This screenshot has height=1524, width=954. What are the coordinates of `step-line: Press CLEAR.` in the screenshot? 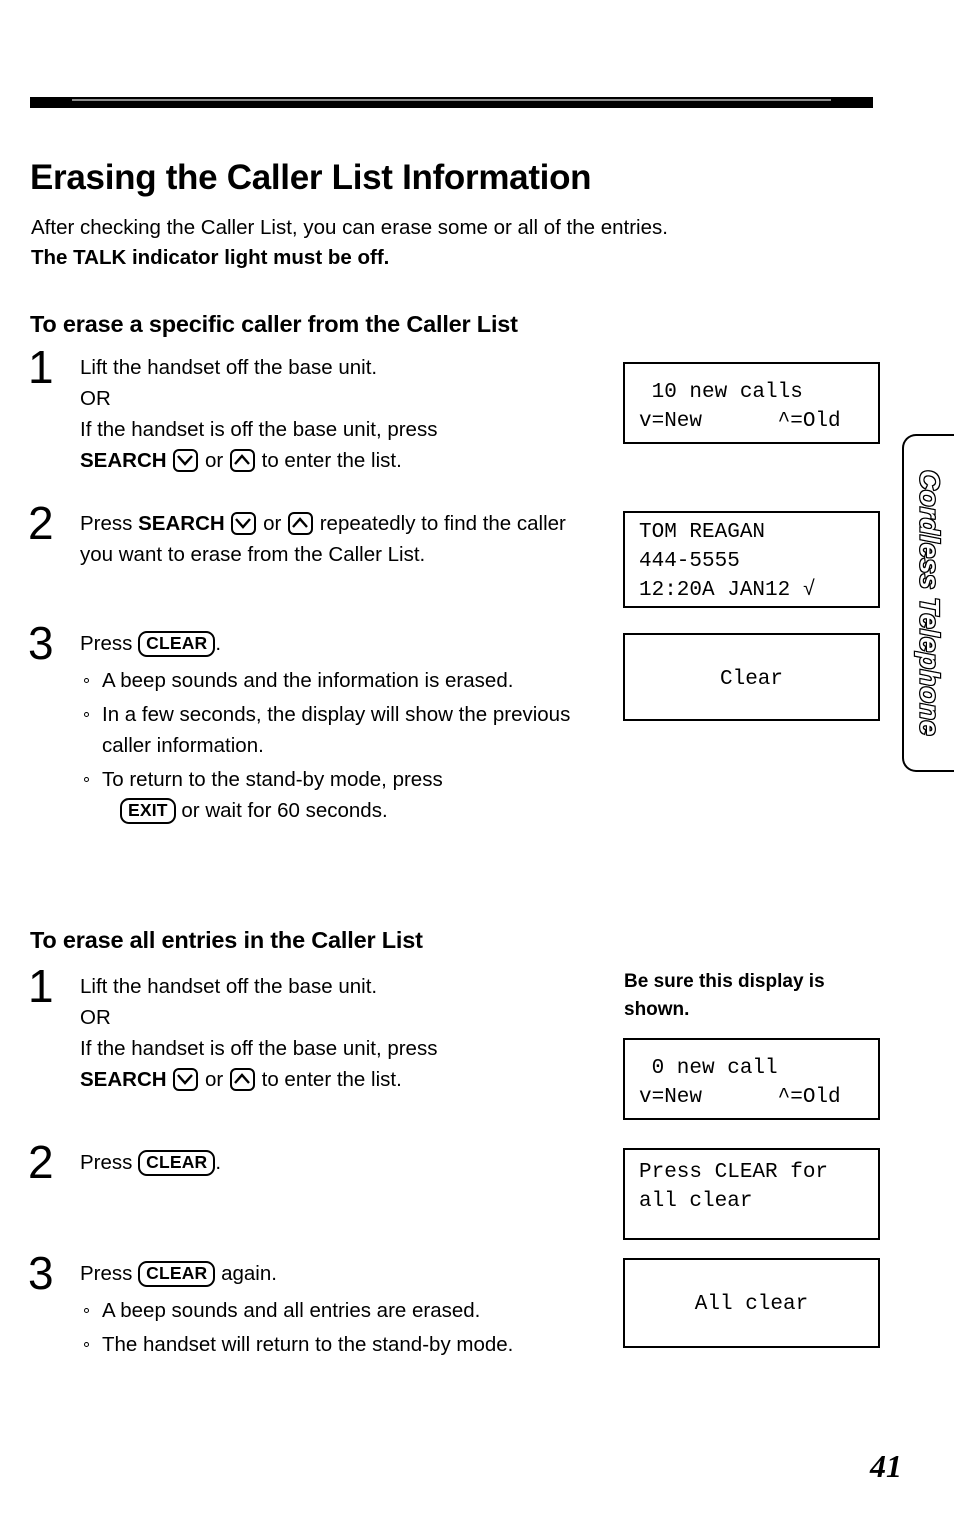 It's located at (334, 643).